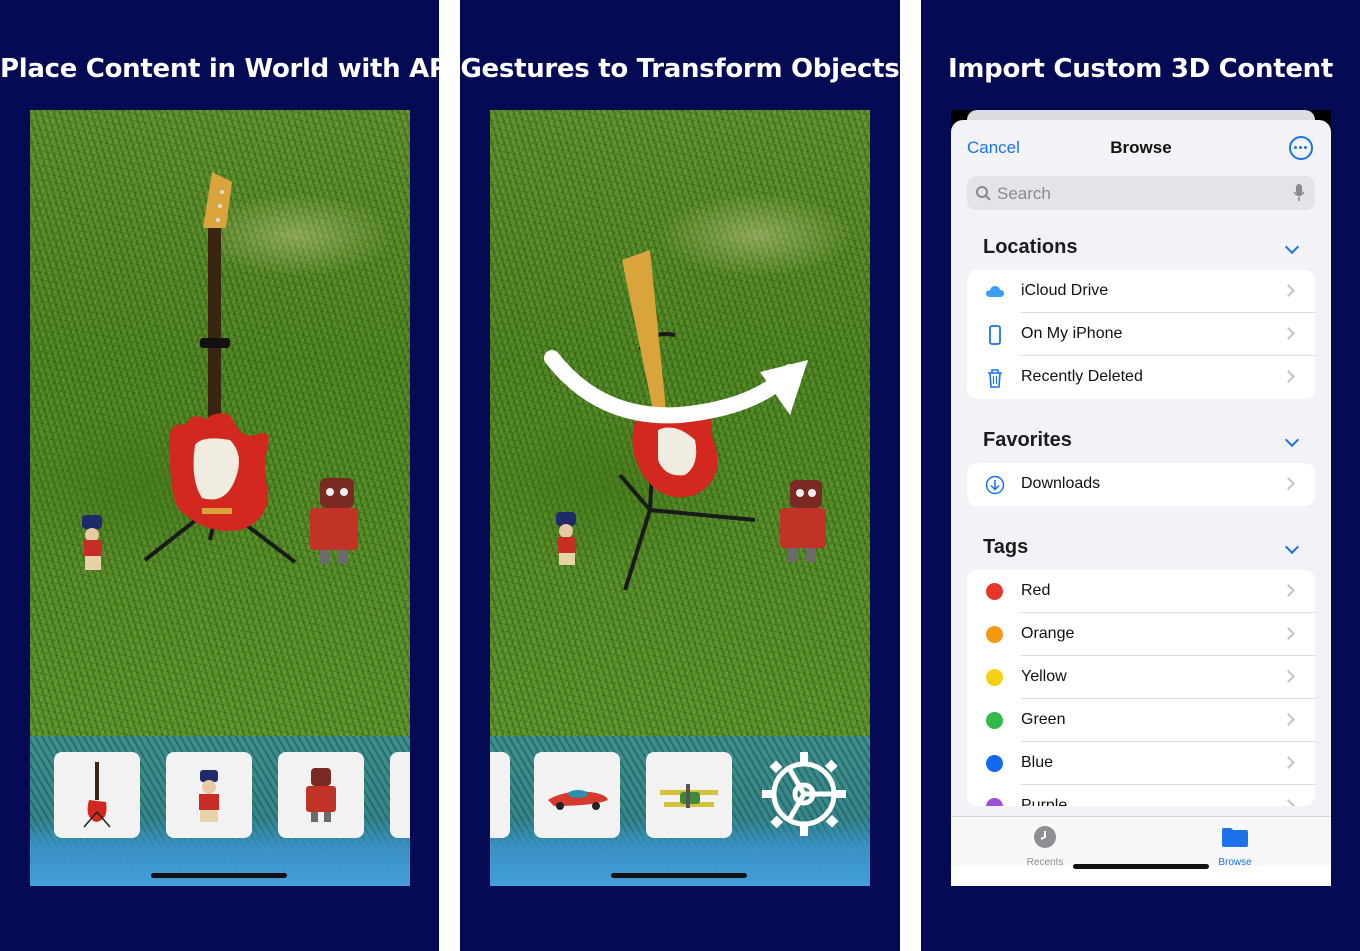 This screenshot has width=1360, height=951. Describe the element at coordinates (995, 291) in the screenshot. I see `icloud-icon` at that location.